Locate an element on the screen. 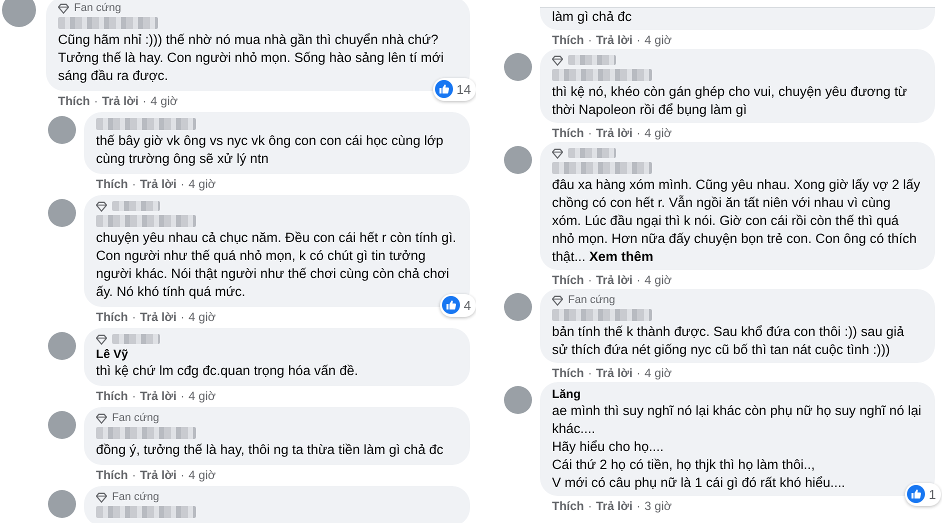  comment-text: đồng ý, tưởng thế là hay, thôi ng ta thừa tiền làm gì chả đc is located at coordinates (270, 450).